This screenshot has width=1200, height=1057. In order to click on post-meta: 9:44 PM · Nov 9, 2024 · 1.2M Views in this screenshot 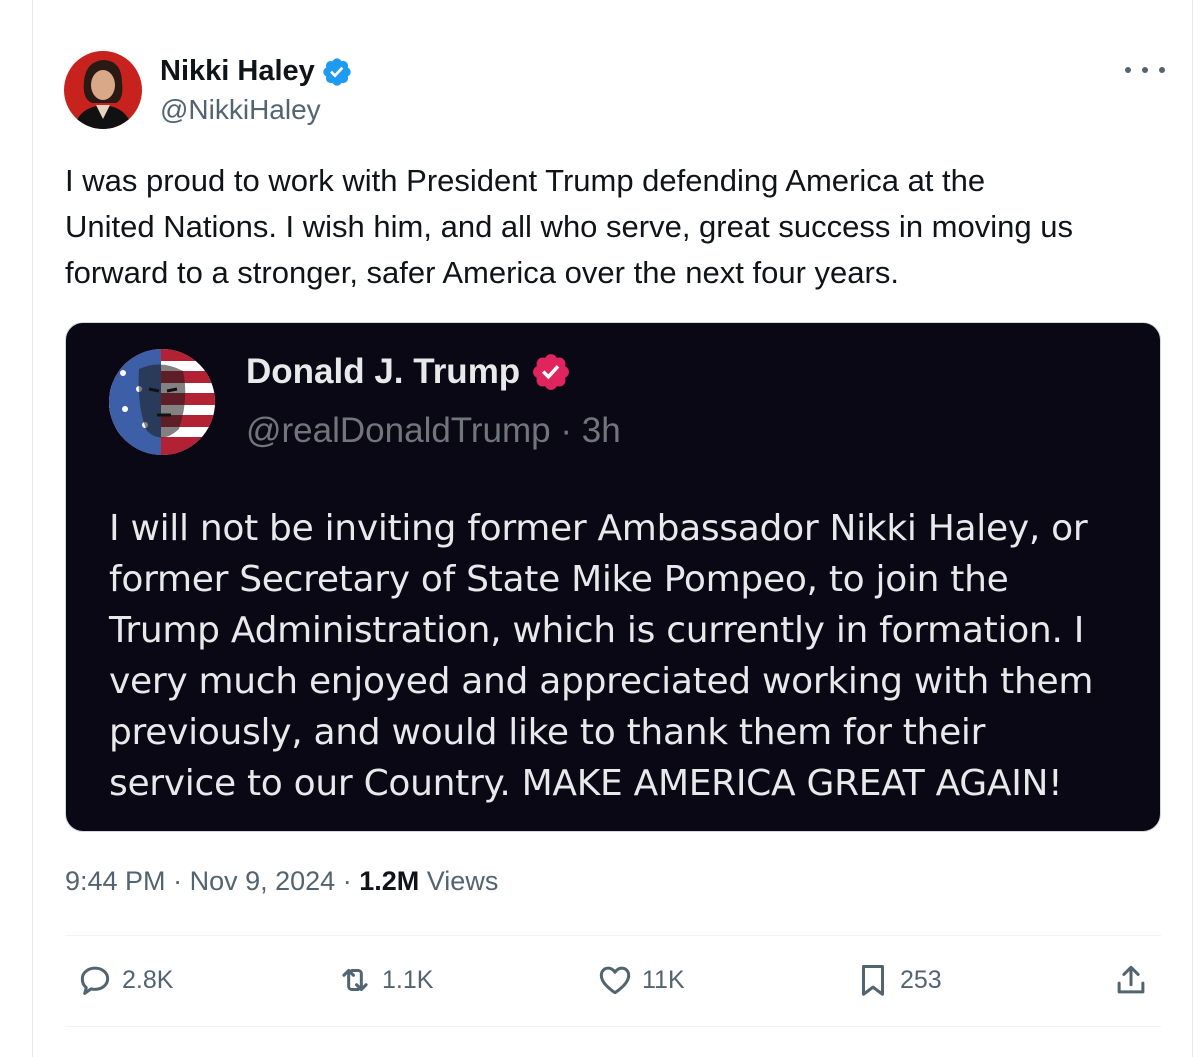, I will do `click(281, 881)`.